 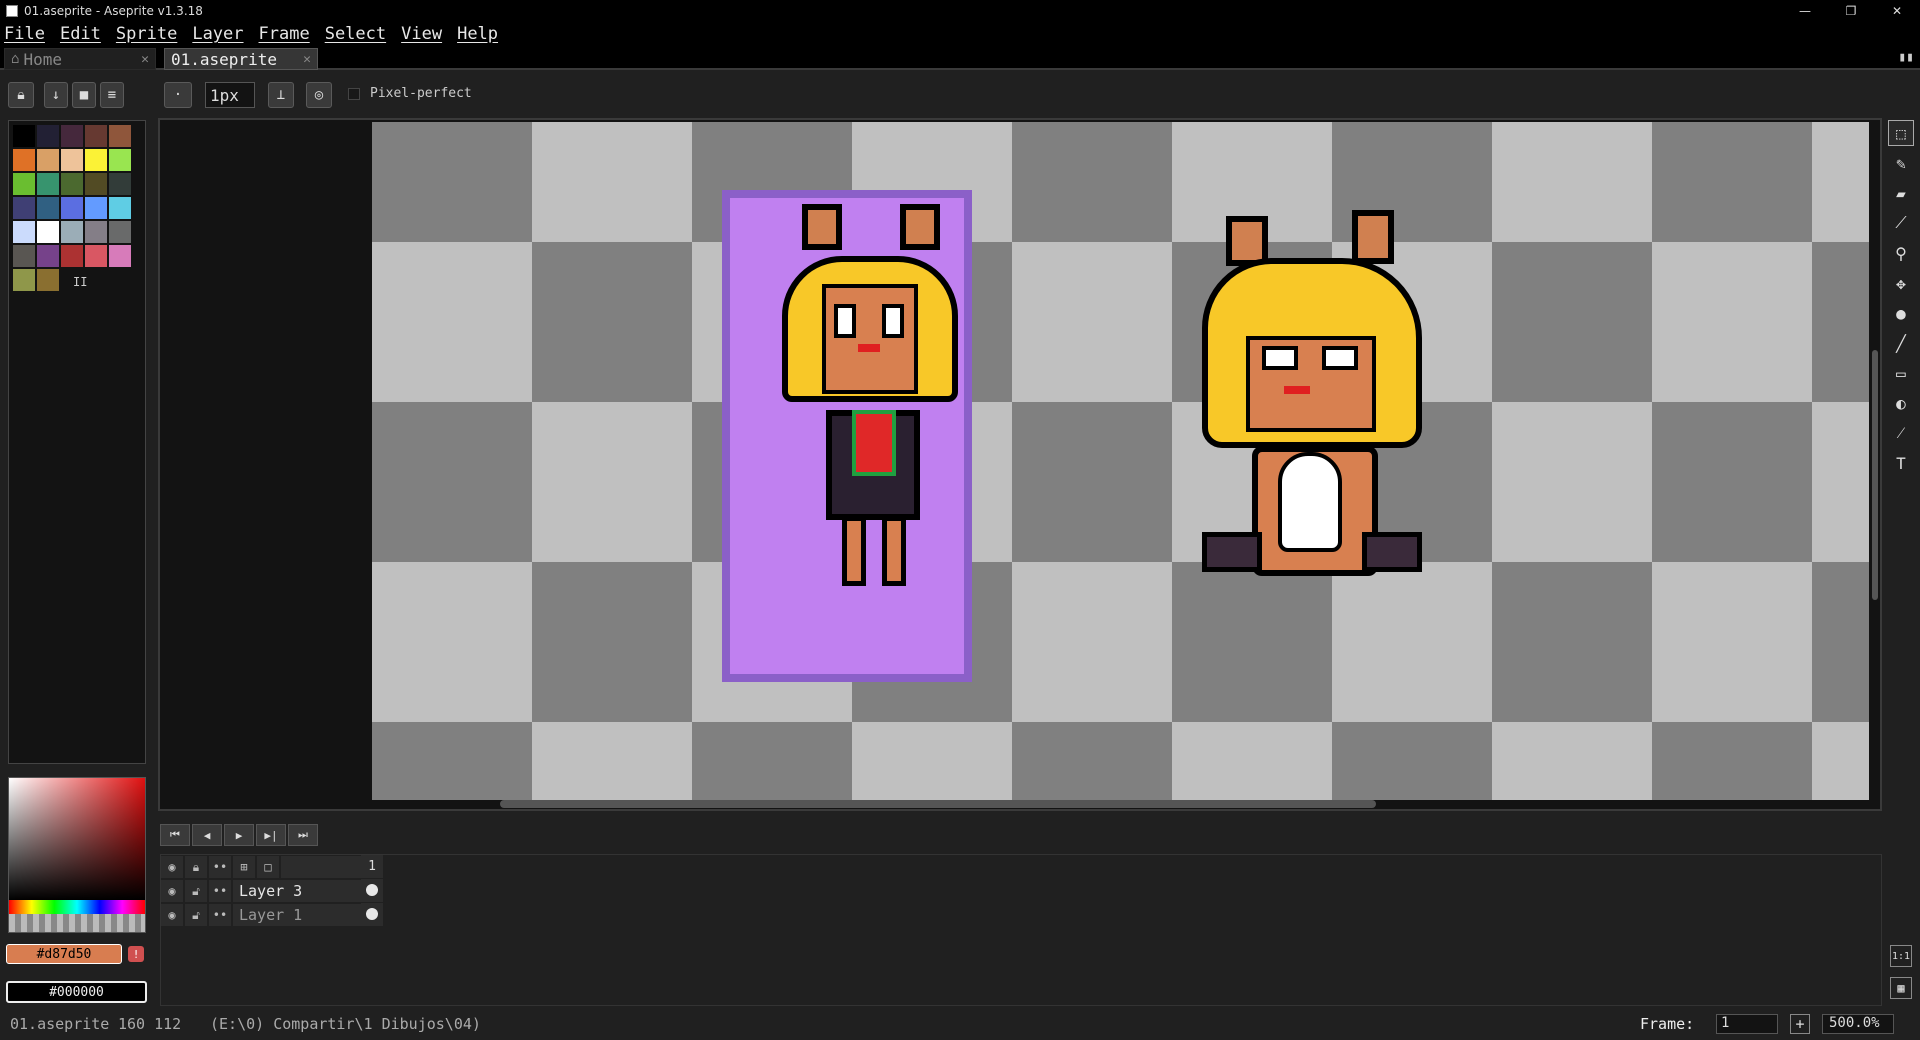 What do you see at coordinates (1858, 1024) in the screenshot?
I see `zoom-input: 500.0%` at bounding box center [1858, 1024].